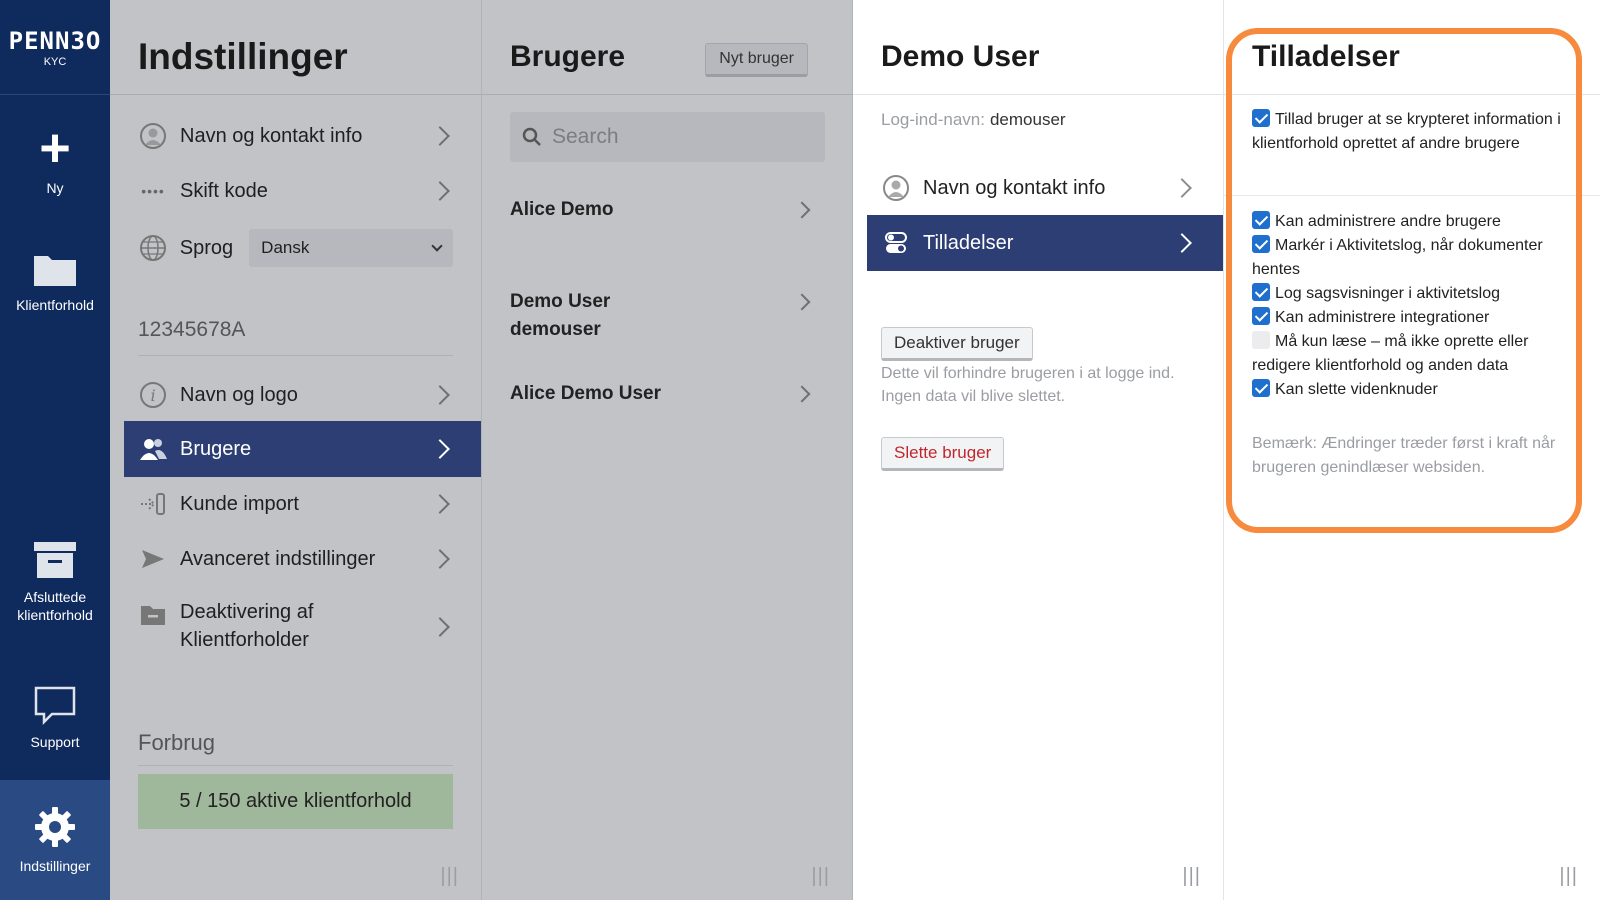 The image size is (1600, 900). Describe the element at coordinates (271, 135) in the screenshot. I see `settings-item-label: Navn og kontakt info` at that location.